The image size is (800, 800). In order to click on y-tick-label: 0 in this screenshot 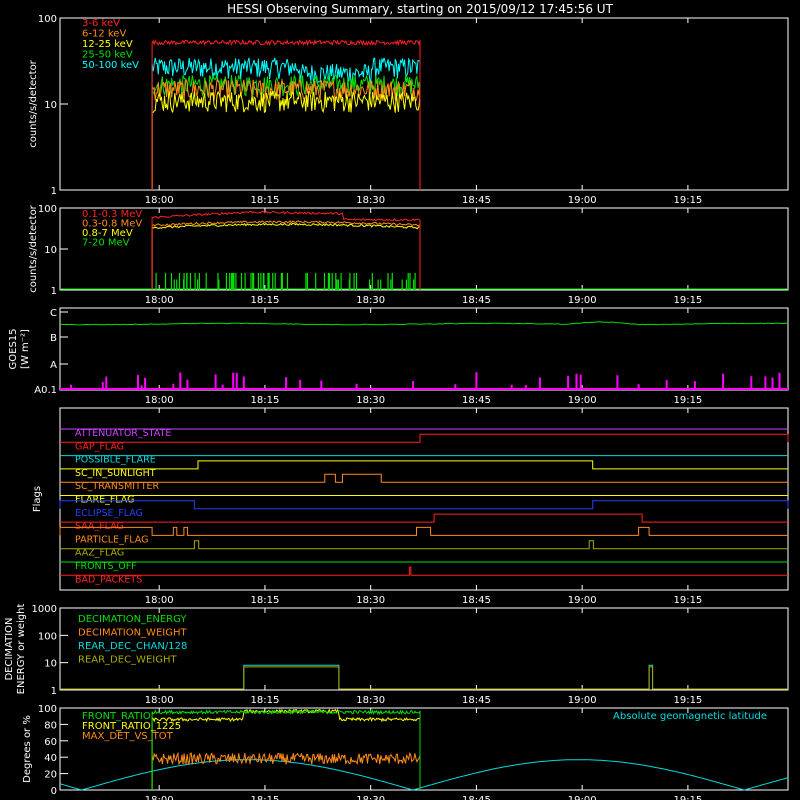, I will do `click(54, 791)`.